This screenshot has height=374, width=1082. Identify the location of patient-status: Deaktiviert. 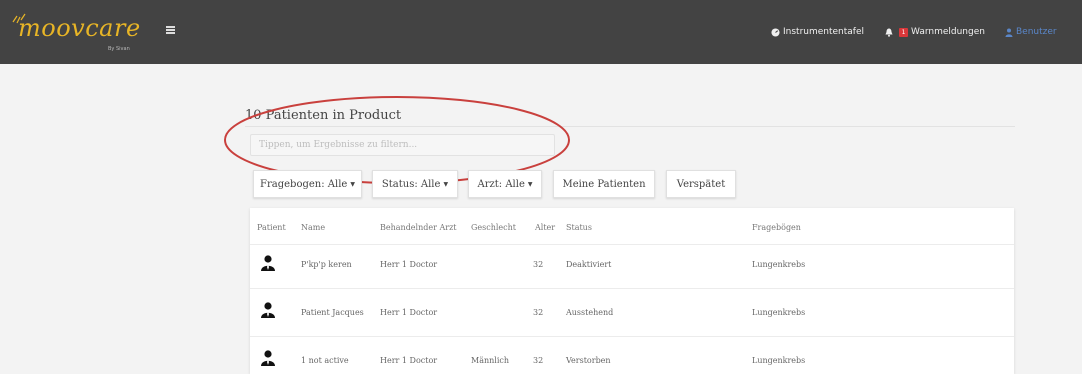
(589, 264).